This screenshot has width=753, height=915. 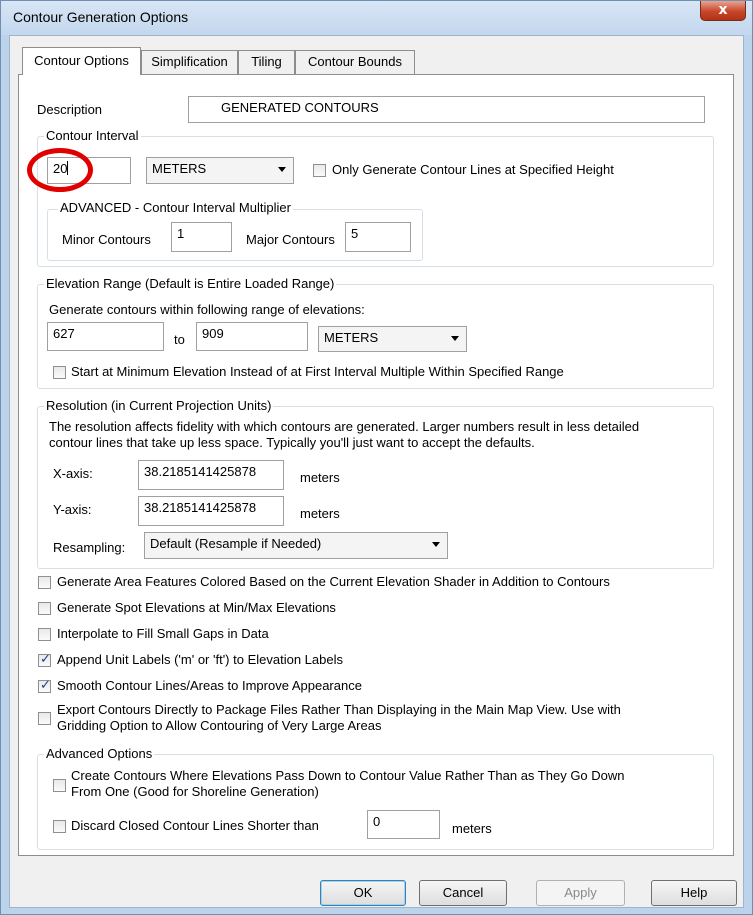 What do you see at coordinates (59, 372) in the screenshot?
I see `start-at-min-checkbox` at bounding box center [59, 372].